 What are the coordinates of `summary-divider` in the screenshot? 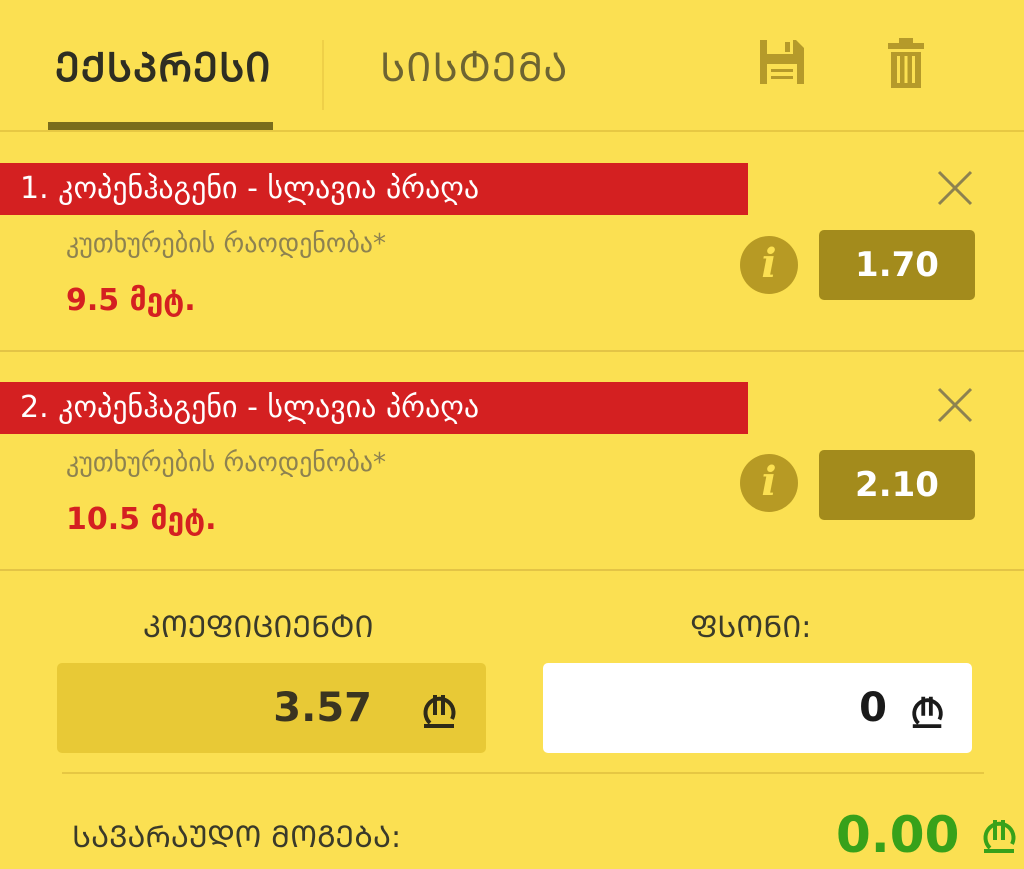 It's located at (523, 773).